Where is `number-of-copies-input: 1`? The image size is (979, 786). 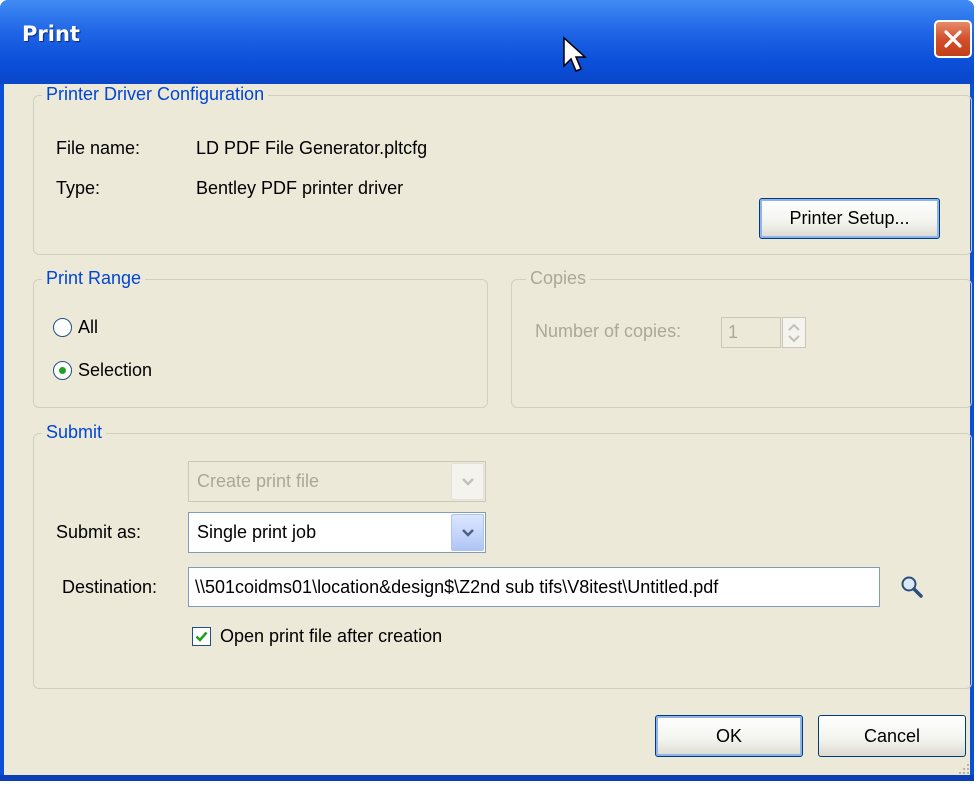
number-of-copies-input: 1 is located at coordinates (751, 332).